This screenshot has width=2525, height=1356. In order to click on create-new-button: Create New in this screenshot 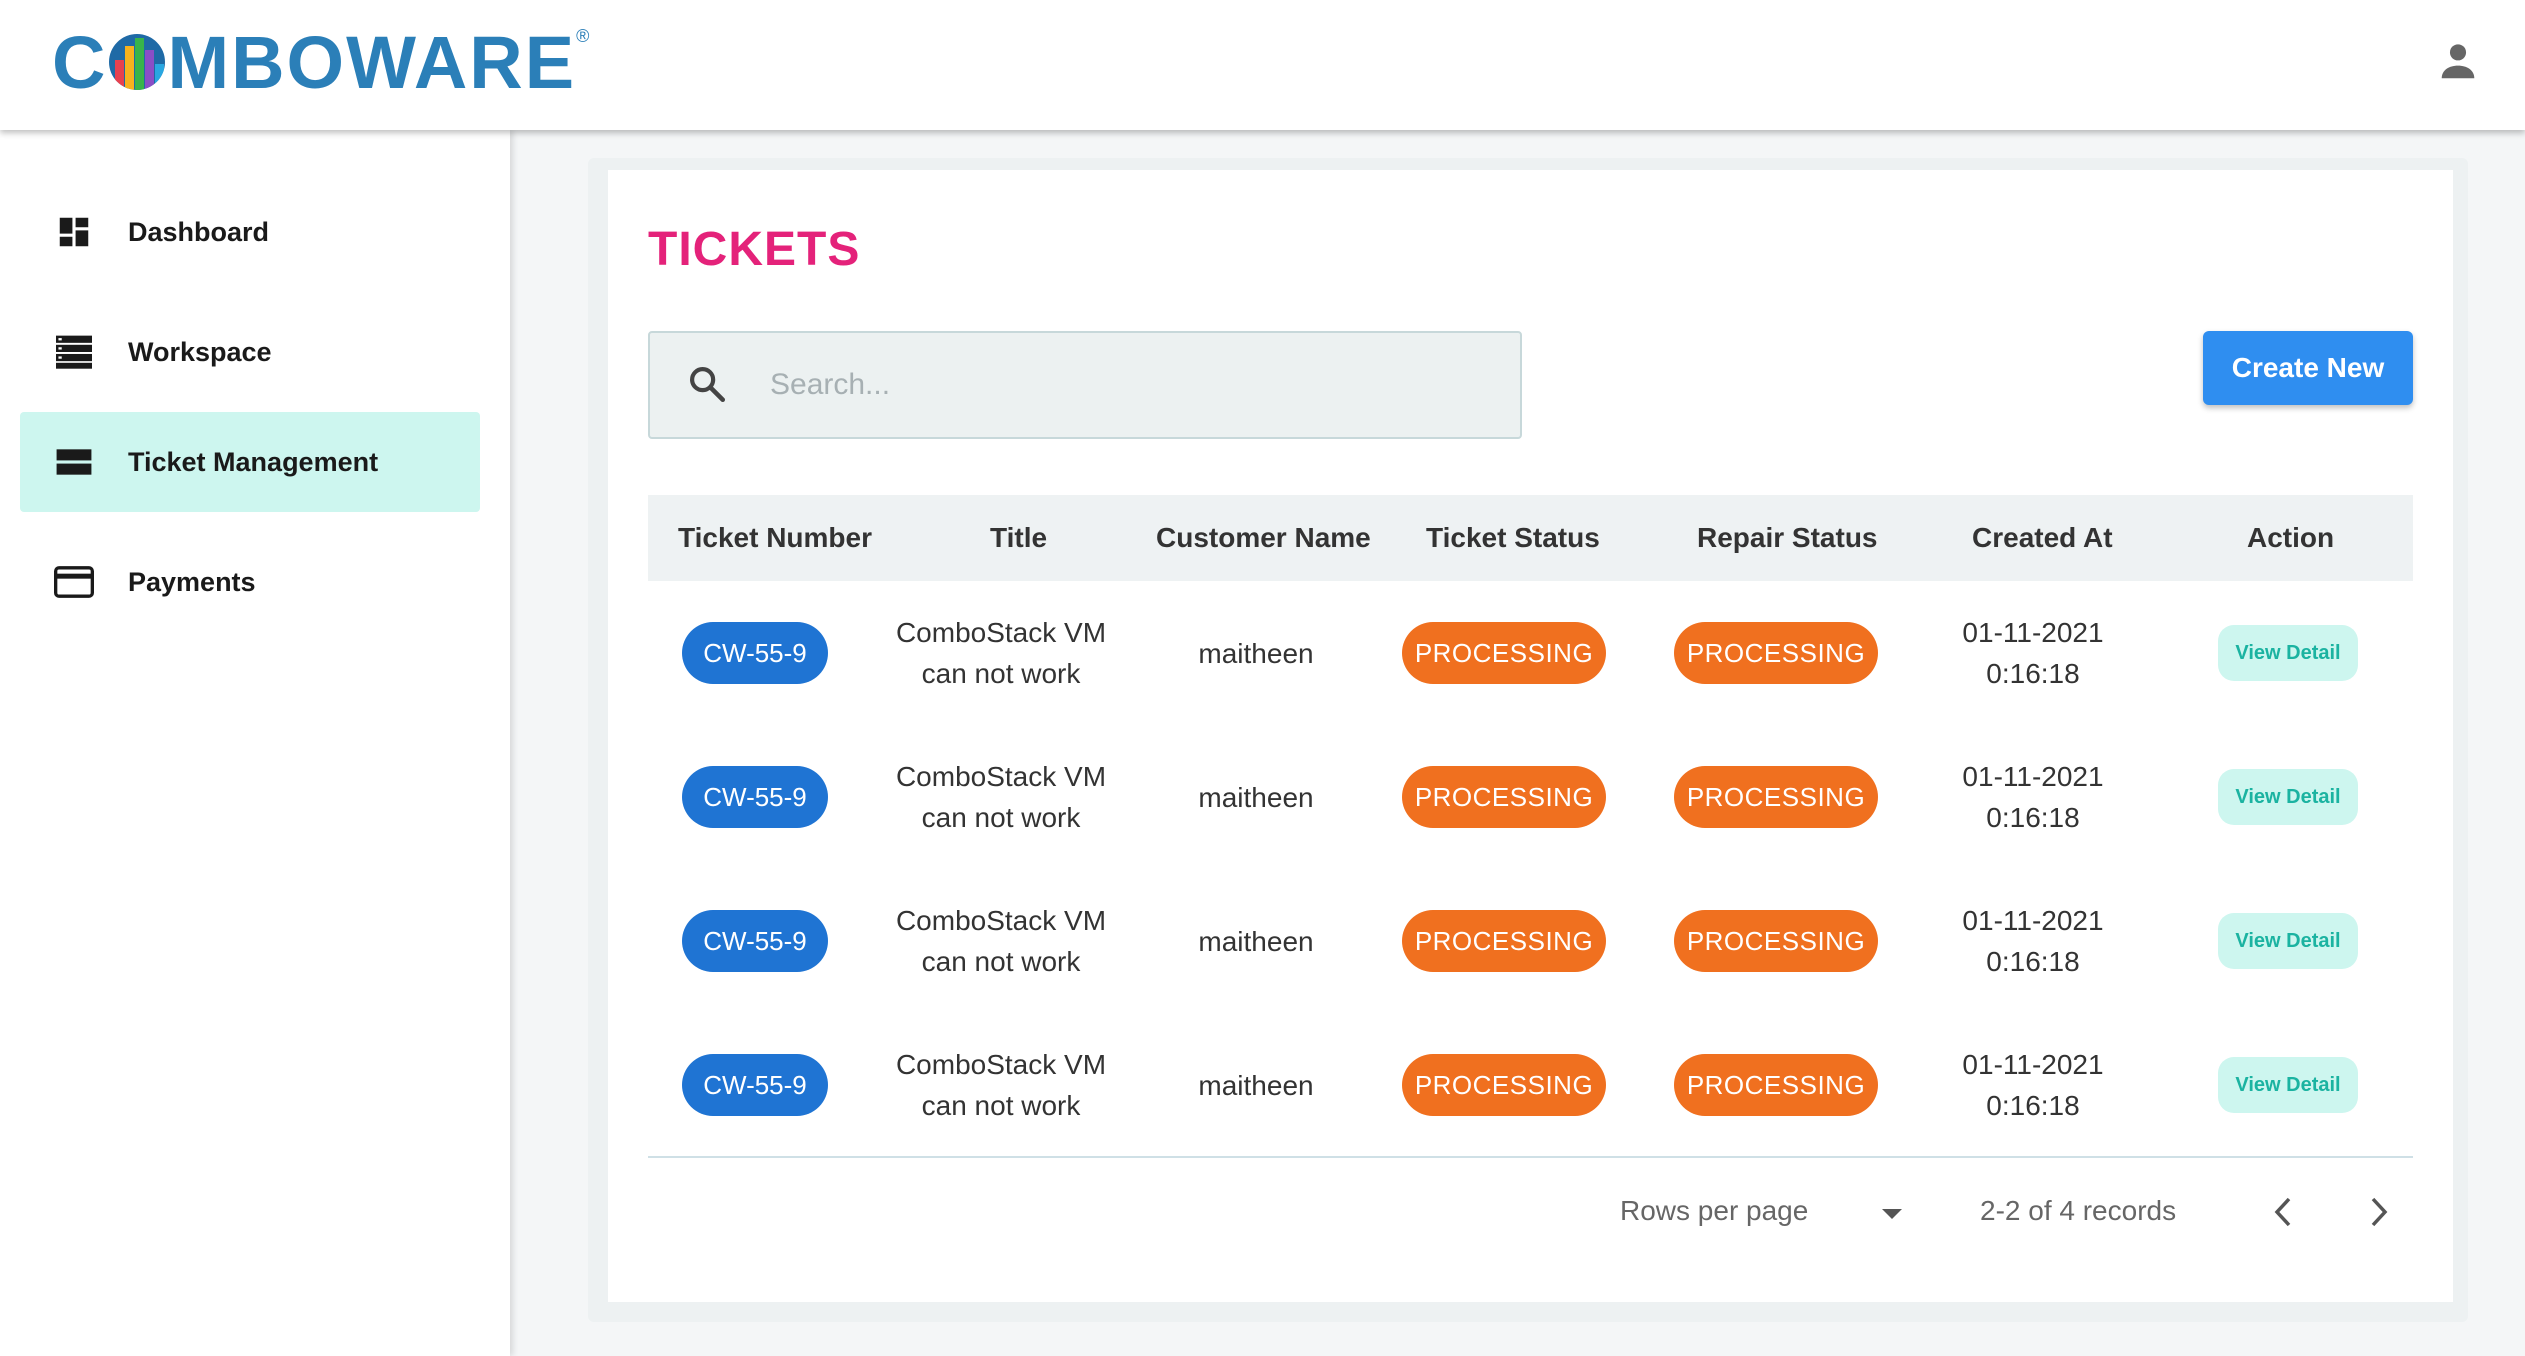, I will do `click(2308, 368)`.